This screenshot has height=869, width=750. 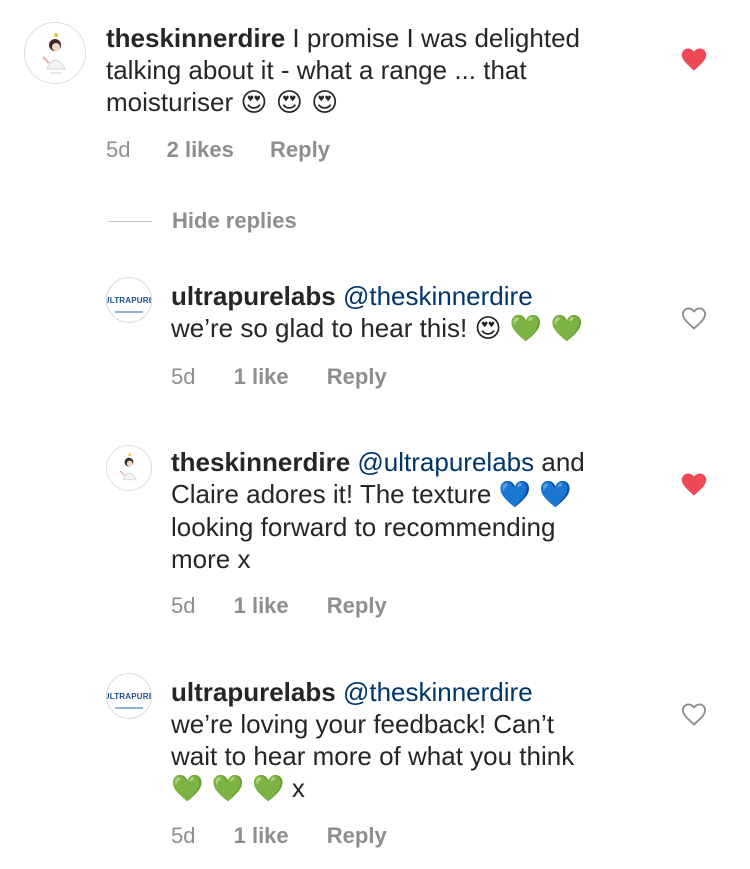 What do you see at coordinates (200, 150) in the screenshot?
I see `likes-count: 2 likes` at bounding box center [200, 150].